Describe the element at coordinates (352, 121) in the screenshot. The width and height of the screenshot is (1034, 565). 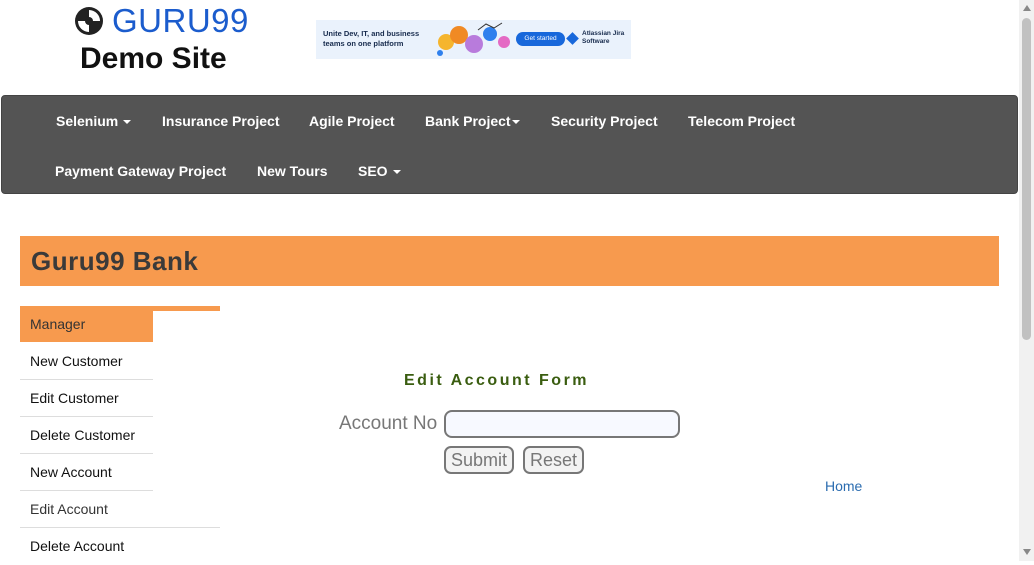
I see `nav-item-agile-project: Agile Project` at that location.